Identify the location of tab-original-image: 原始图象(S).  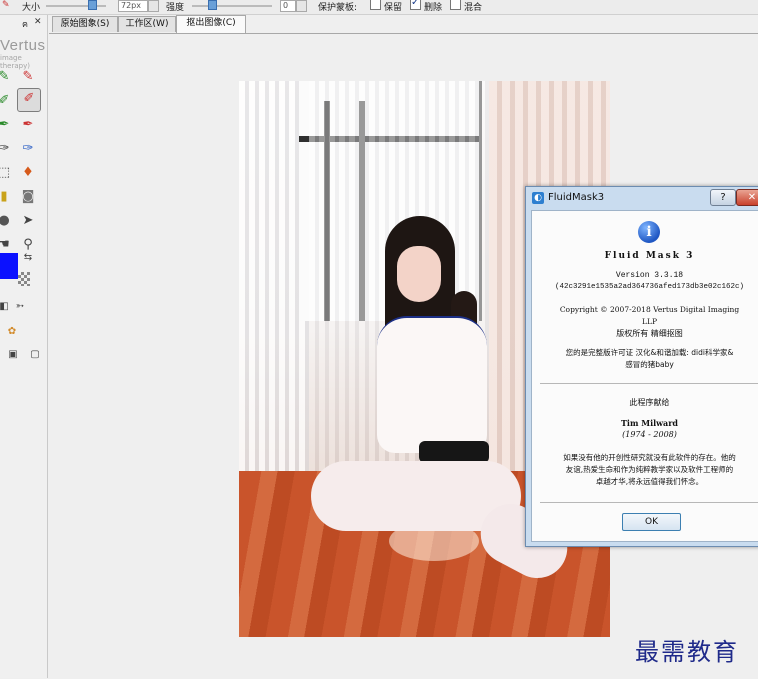
(85, 24).